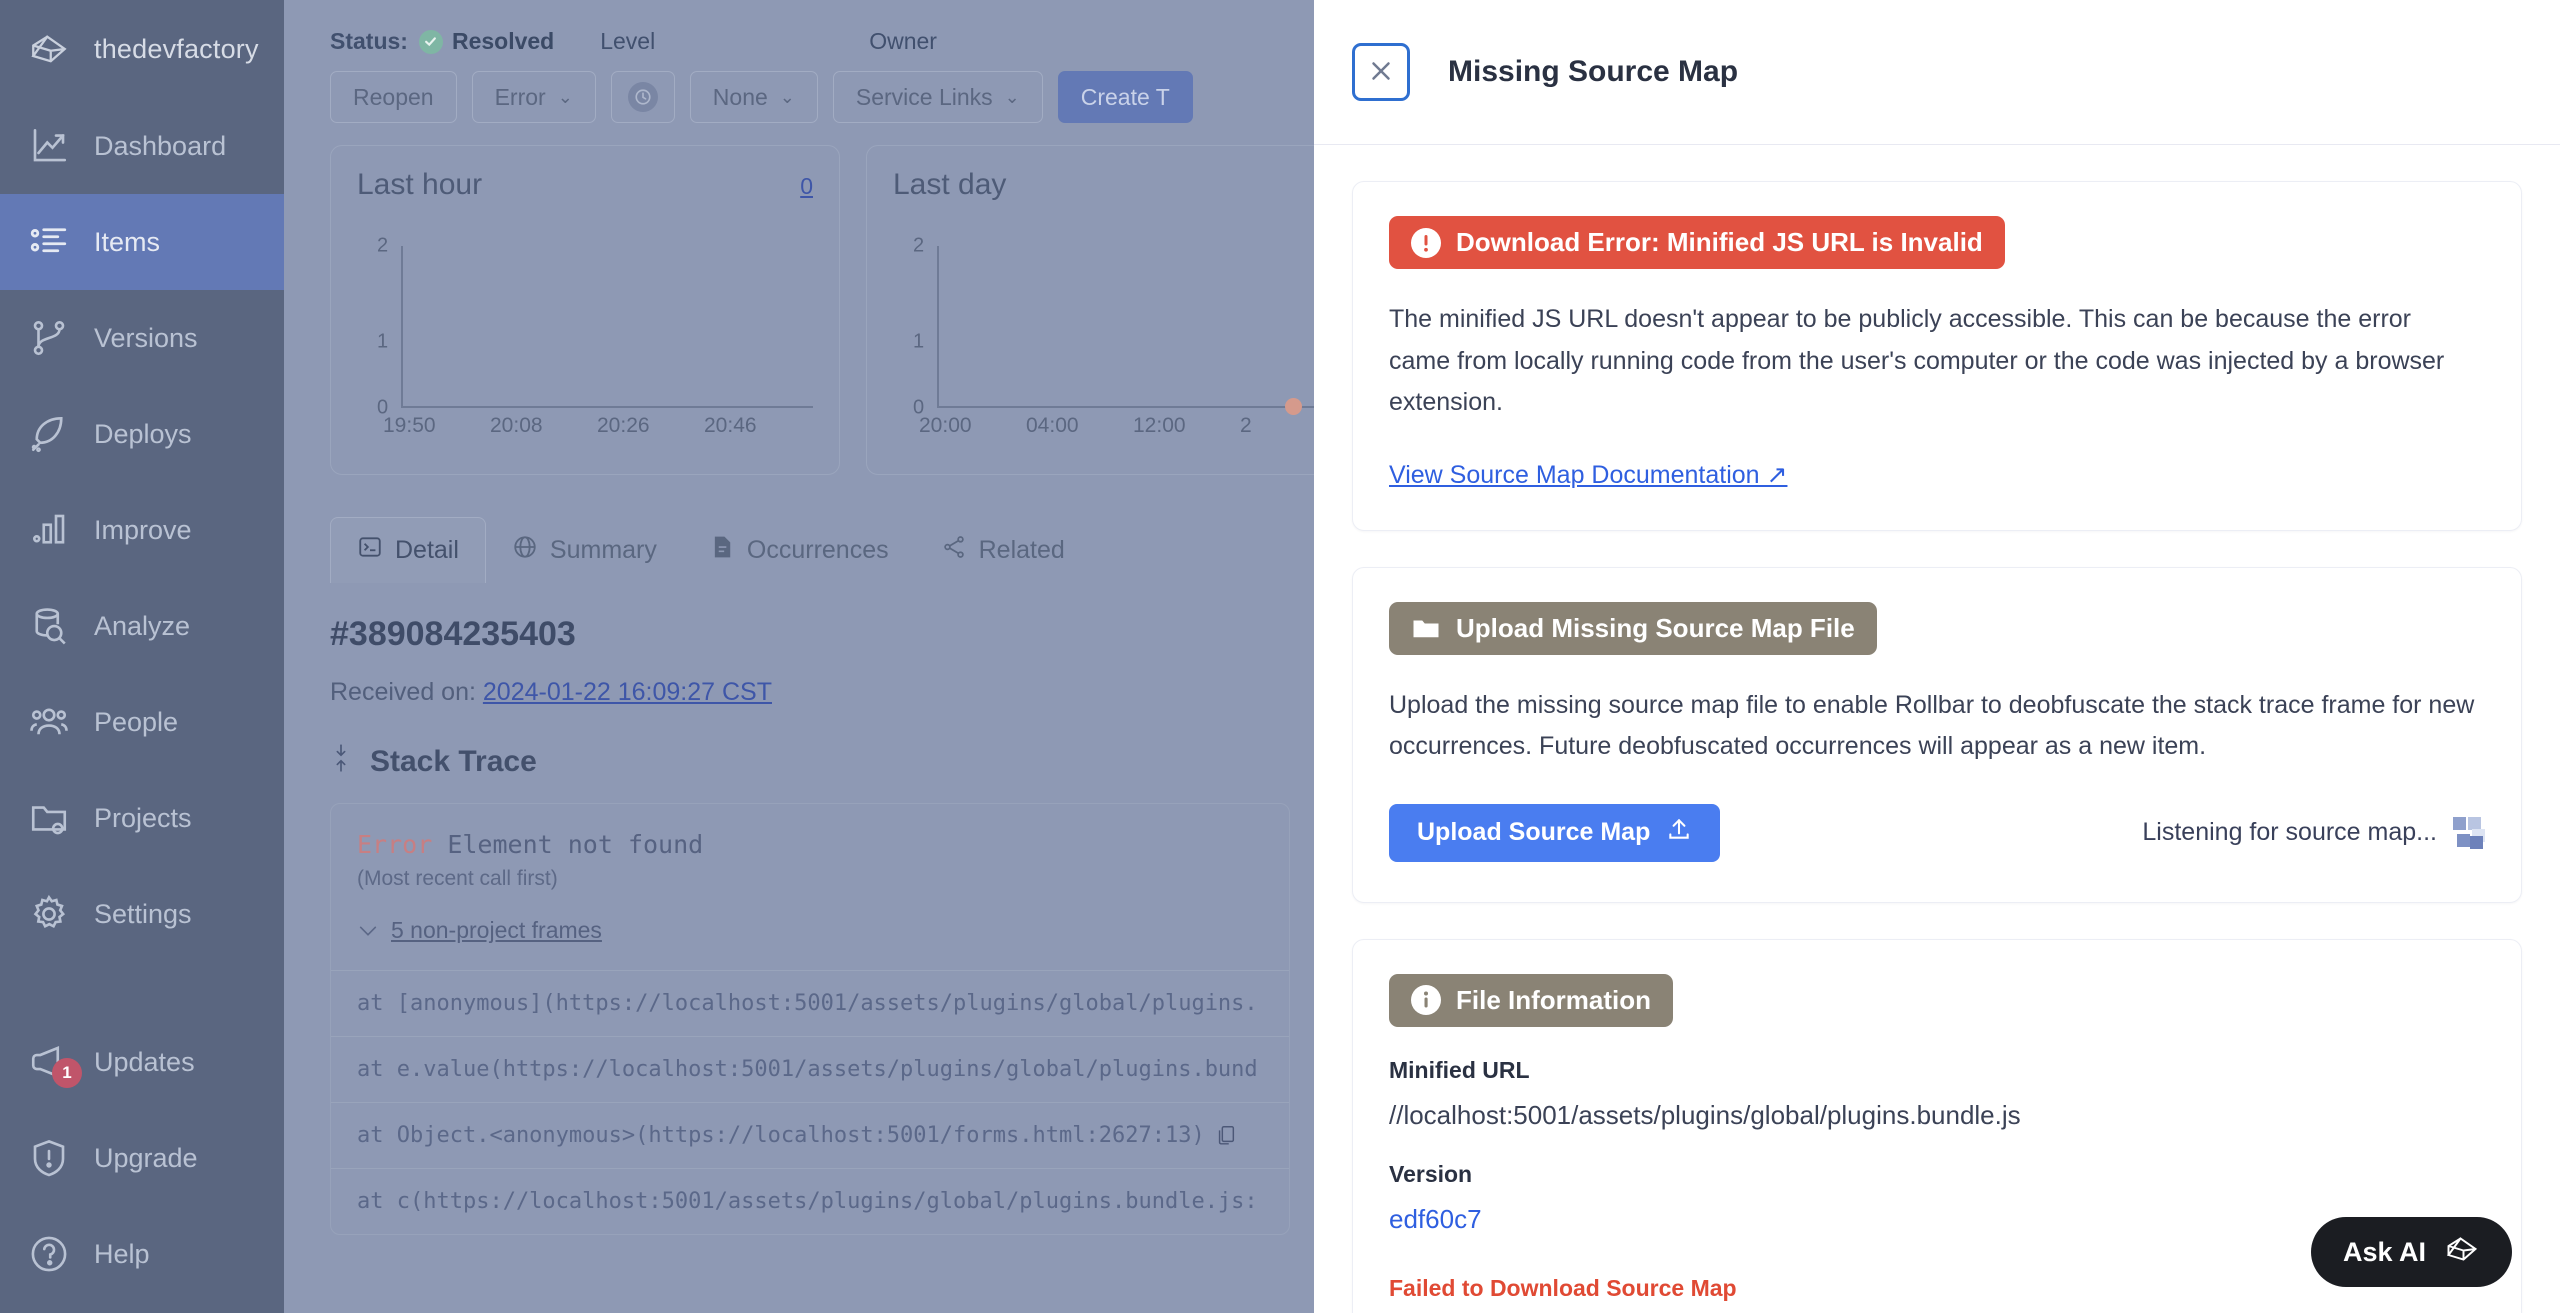 The height and width of the screenshot is (1313, 2560). What do you see at coordinates (49, 338) in the screenshot?
I see `branch-icon` at bounding box center [49, 338].